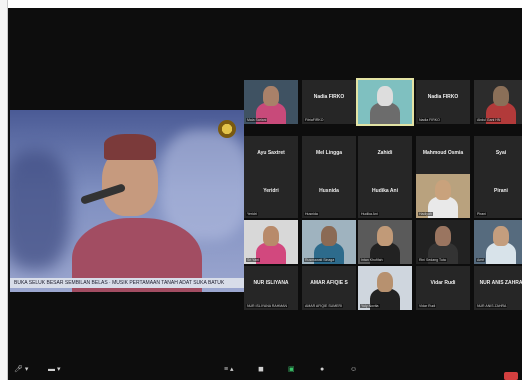  Describe the element at coordinates (329, 288) in the screenshot. I see `participant-tile: AMAR AFIQIE S AMAR AFIQIE SUMERI` at that location.